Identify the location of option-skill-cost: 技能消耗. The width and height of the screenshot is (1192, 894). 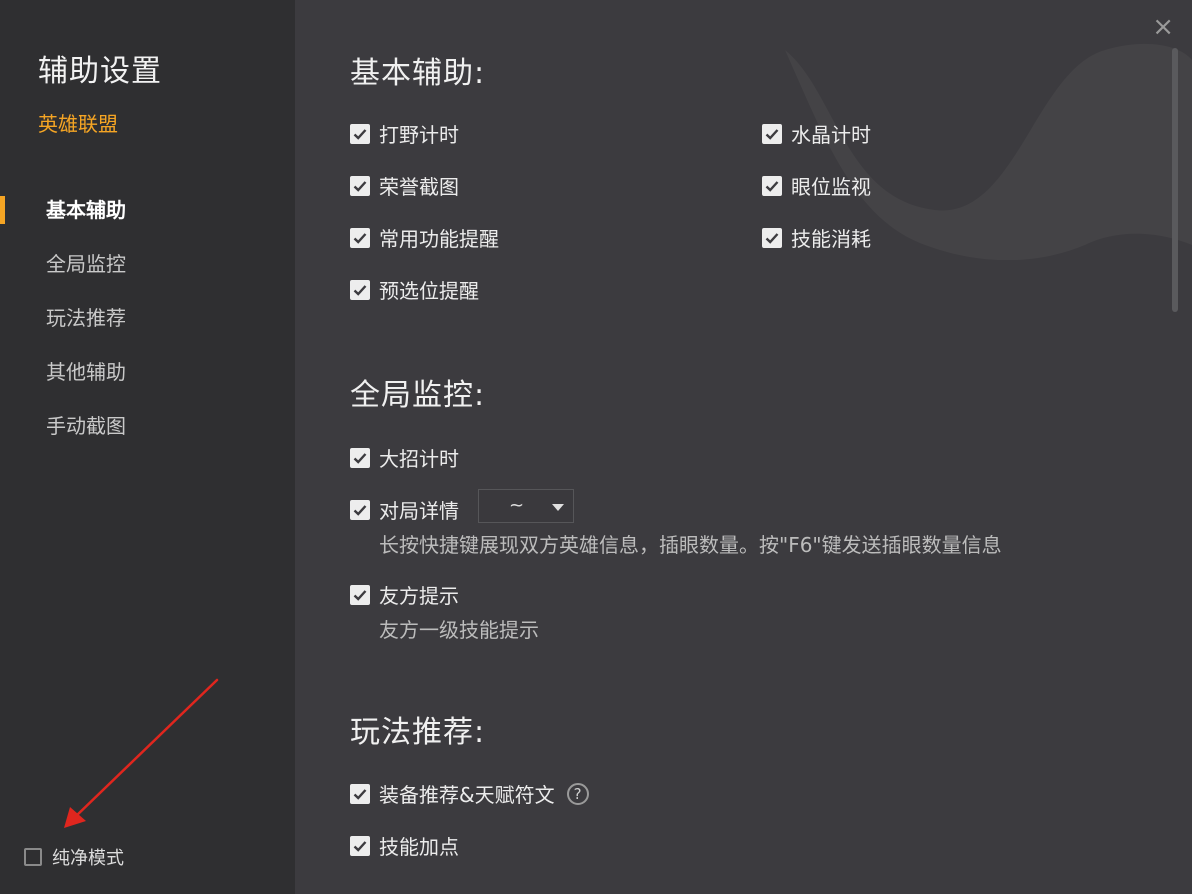
(816, 237).